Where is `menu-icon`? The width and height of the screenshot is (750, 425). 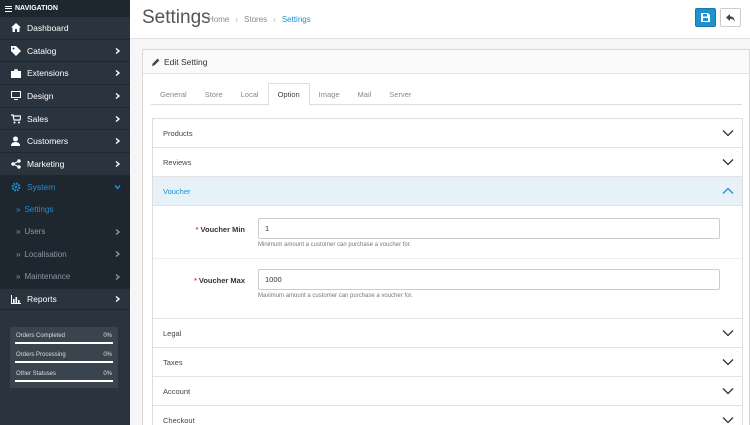 menu-icon is located at coordinates (8, 8).